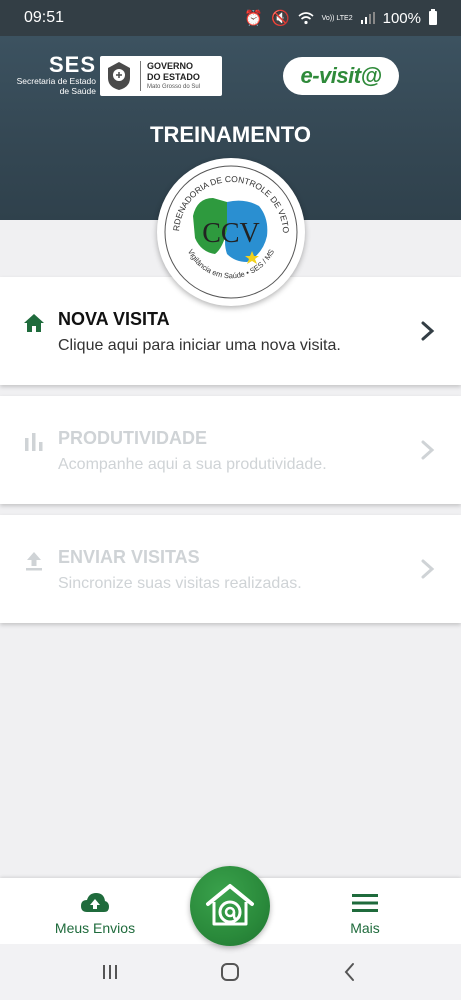 The width and height of the screenshot is (461, 1000). I want to click on recent-apps-icon, so click(110, 972).